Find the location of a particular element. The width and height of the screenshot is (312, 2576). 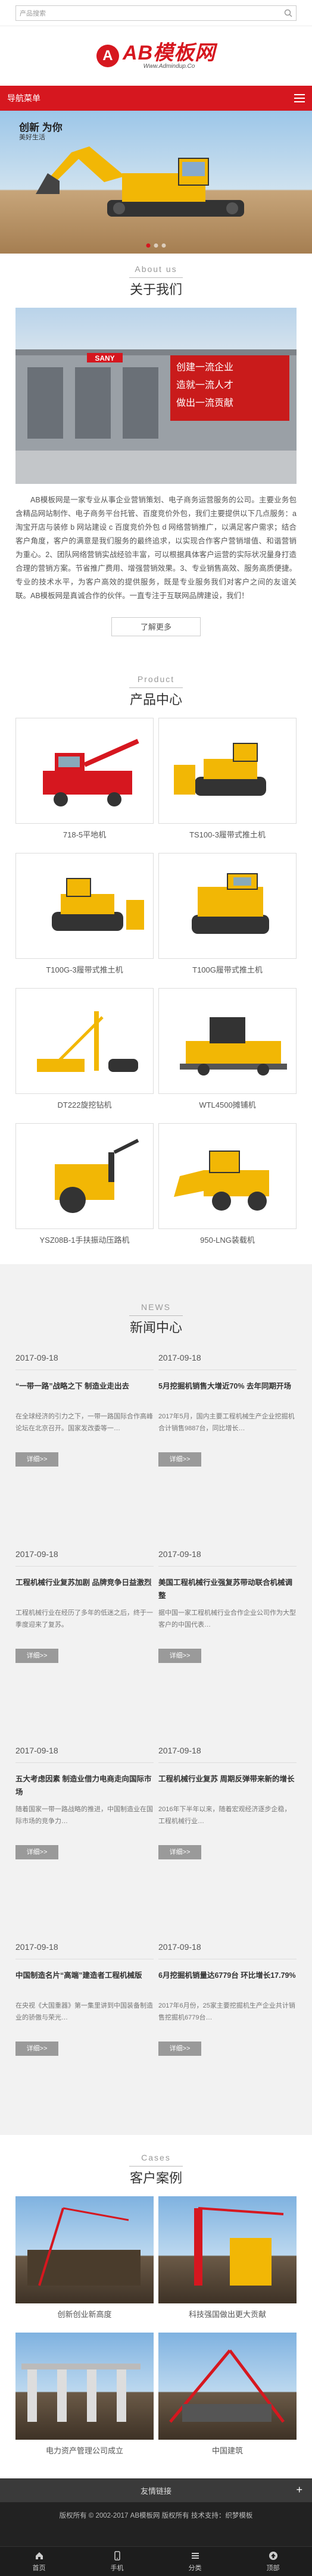

product-name: WTL4500摊铺机 is located at coordinates (227, 1104).